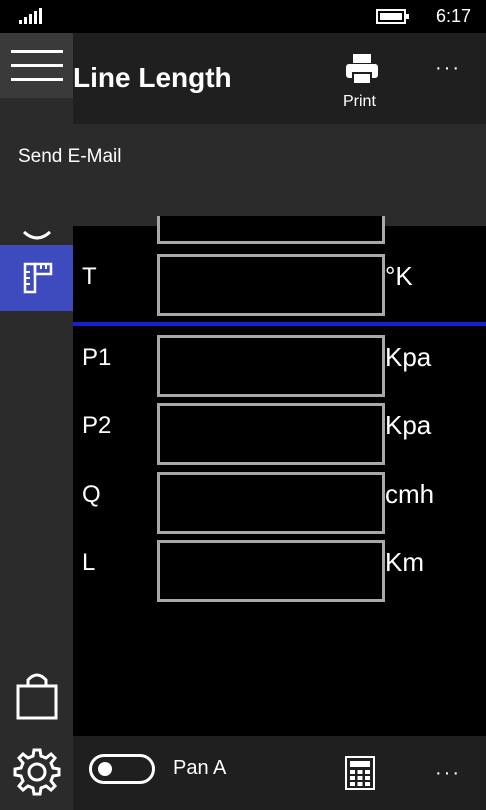 Image resolution: width=486 pixels, height=810 pixels. What do you see at coordinates (392, 16) in the screenshot?
I see `battery-icon` at bounding box center [392, 16].